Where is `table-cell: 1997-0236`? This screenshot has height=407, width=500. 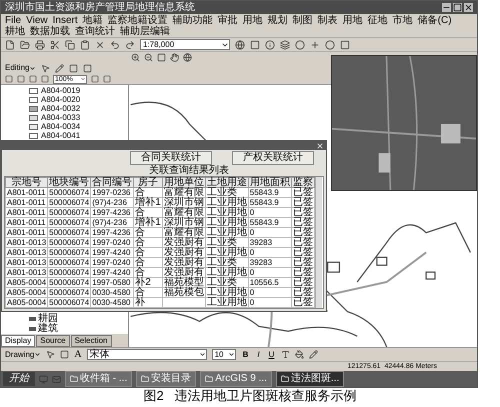 table-cell: 1997-0236 is located at coordinates (112, 193).